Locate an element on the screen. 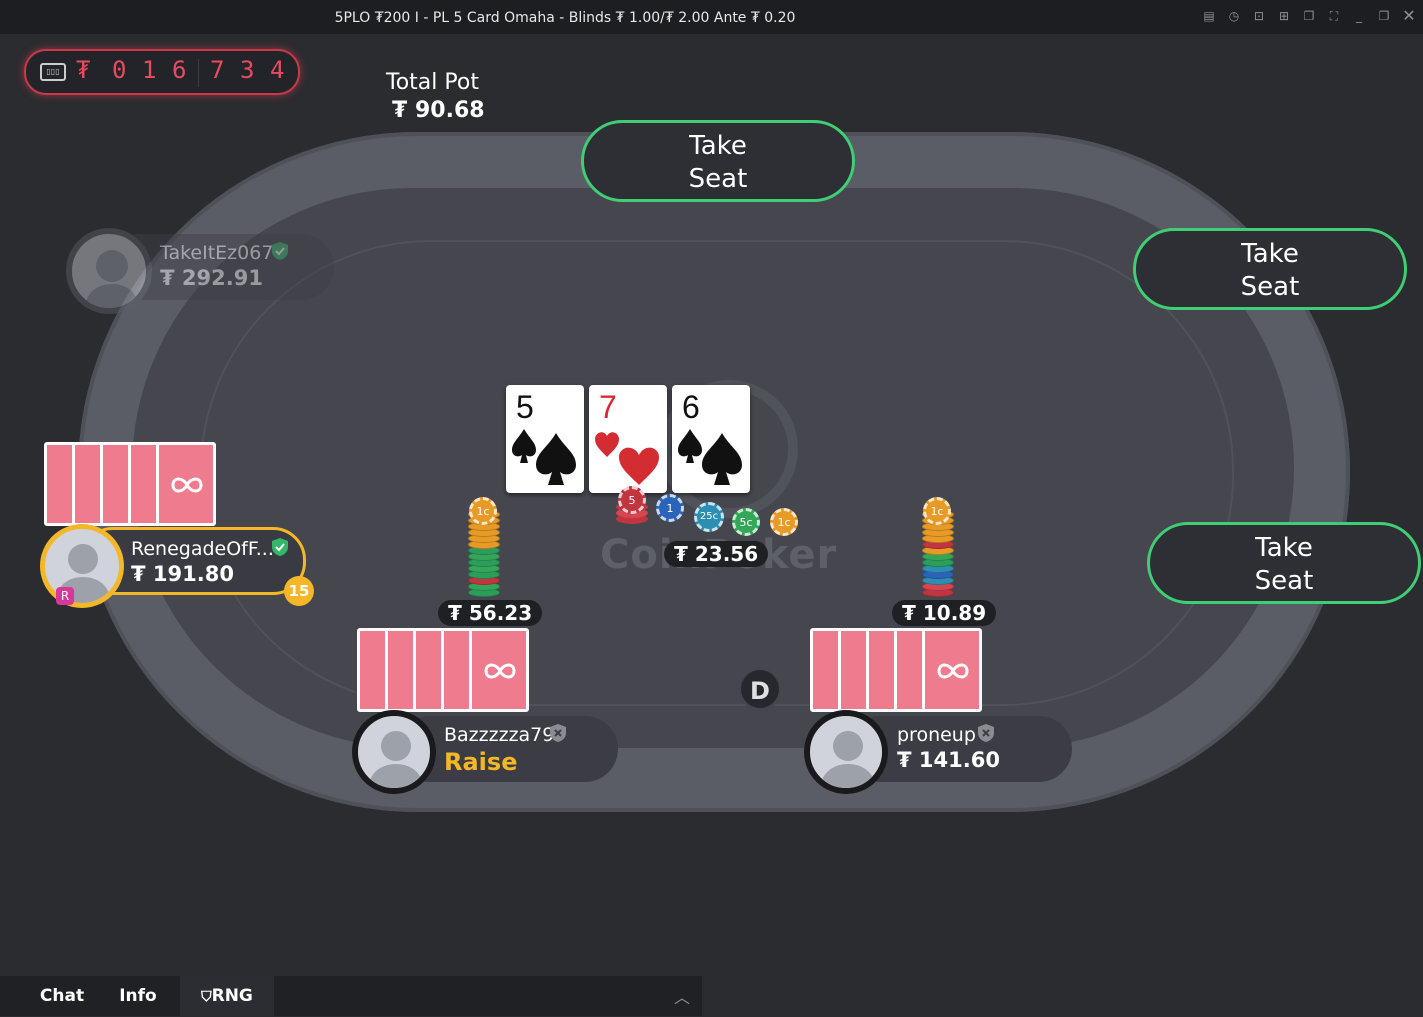 This screenshot has height=1017, width=1423. hole-cards-bazzzzza79 is located at coordinates (443, 670).